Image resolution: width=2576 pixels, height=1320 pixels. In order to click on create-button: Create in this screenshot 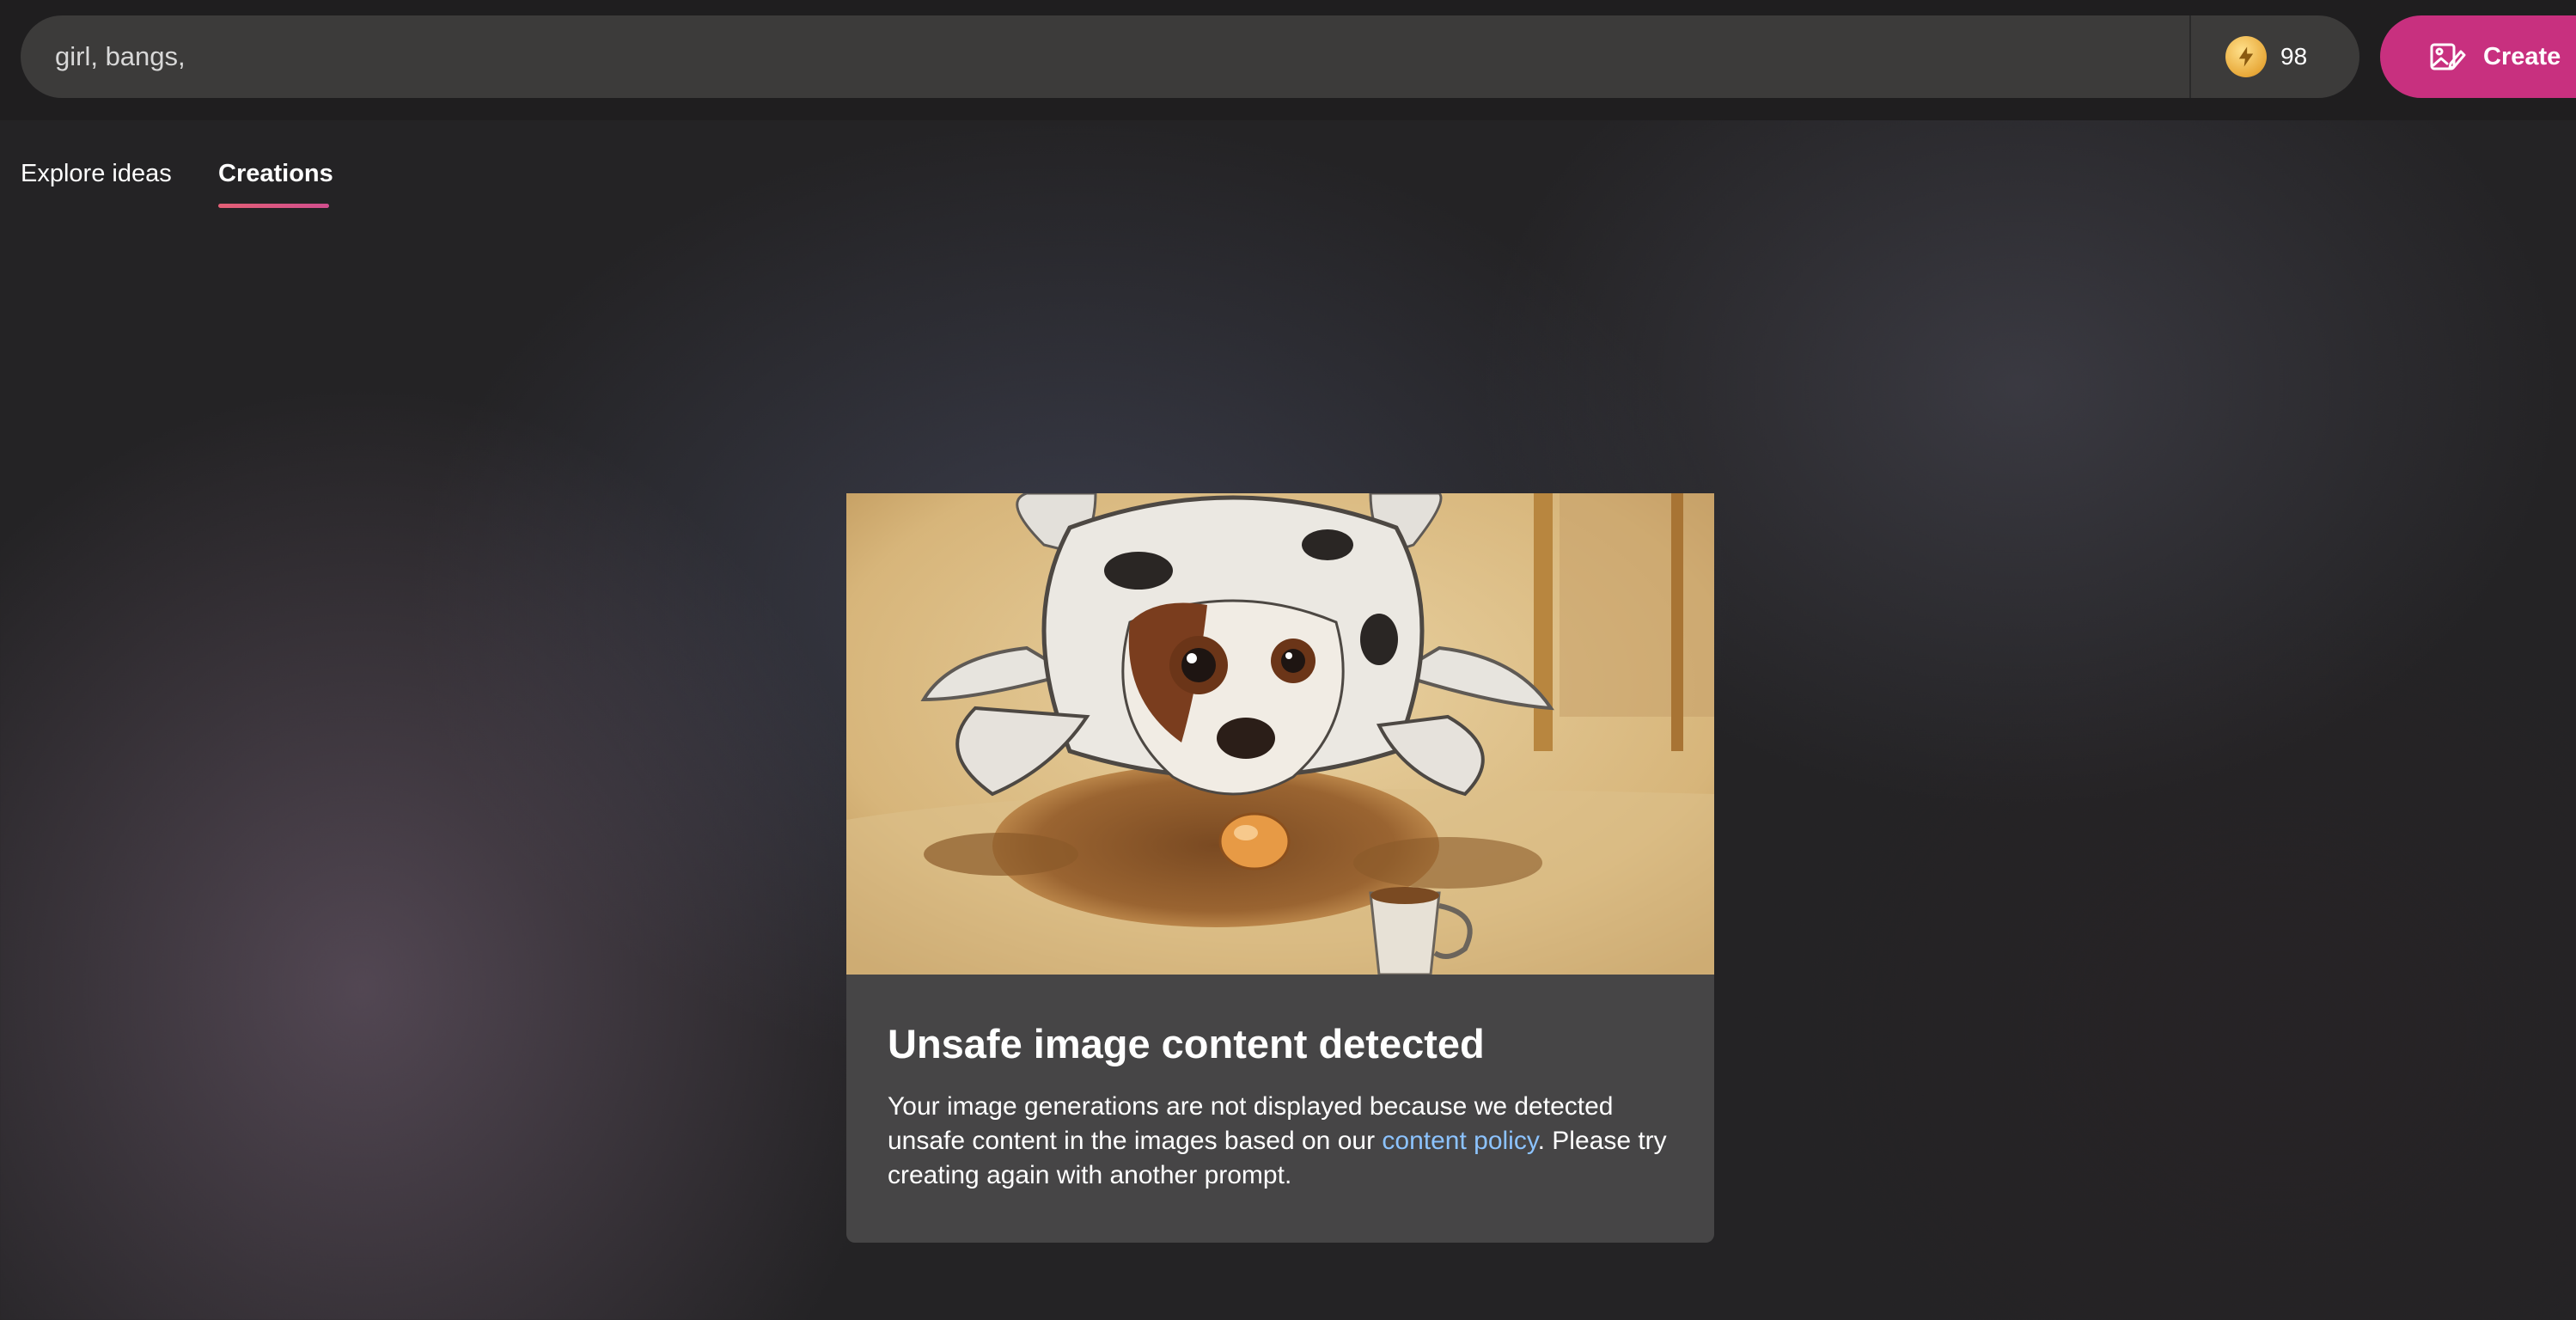, I will do `click(2478, 56)`.